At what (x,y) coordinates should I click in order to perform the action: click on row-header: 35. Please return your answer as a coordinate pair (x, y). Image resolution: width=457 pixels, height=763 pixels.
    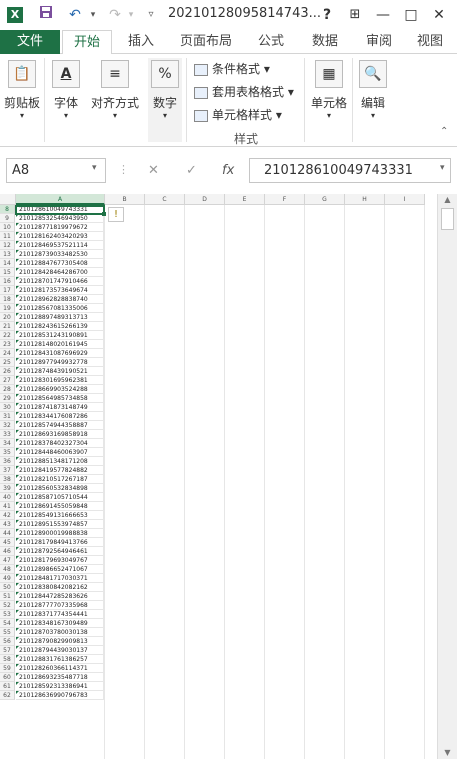
    Looking at the image, I should click on (7, 452).